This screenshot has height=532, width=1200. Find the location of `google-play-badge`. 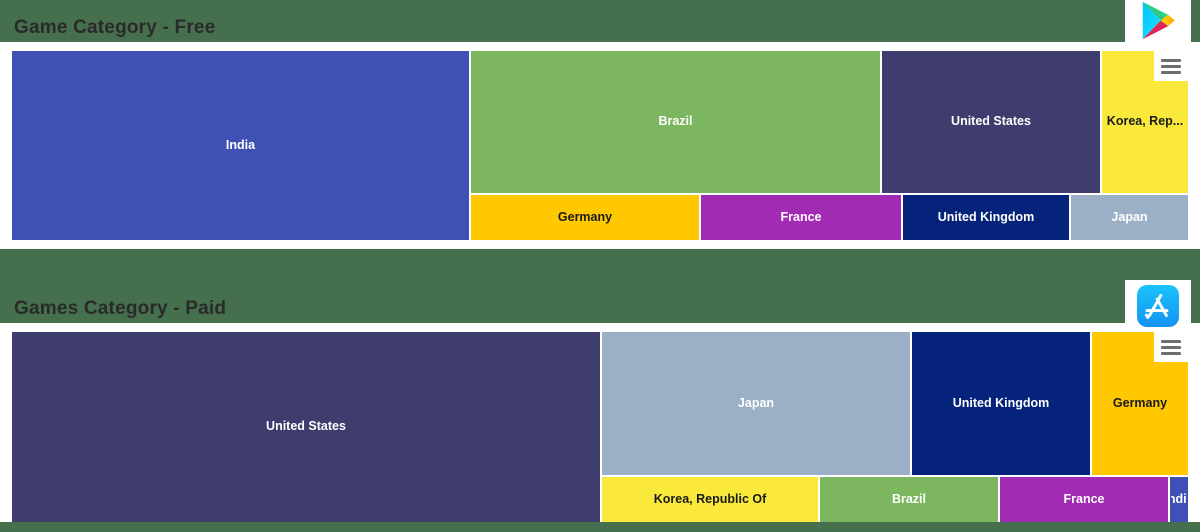

google-play-badge is located at coordinates (1158, 21).